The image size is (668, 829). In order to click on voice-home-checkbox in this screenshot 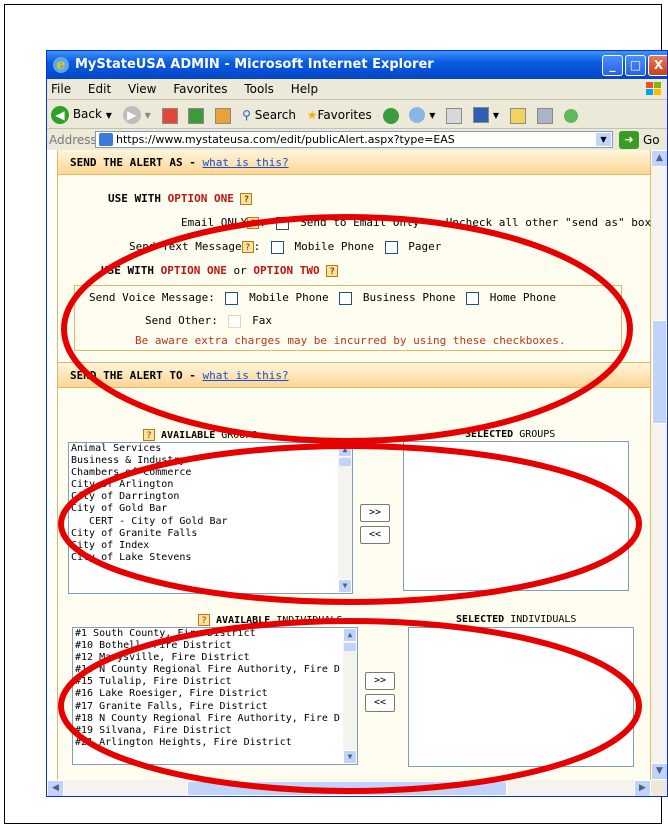, I will do `click(473, 298)`.